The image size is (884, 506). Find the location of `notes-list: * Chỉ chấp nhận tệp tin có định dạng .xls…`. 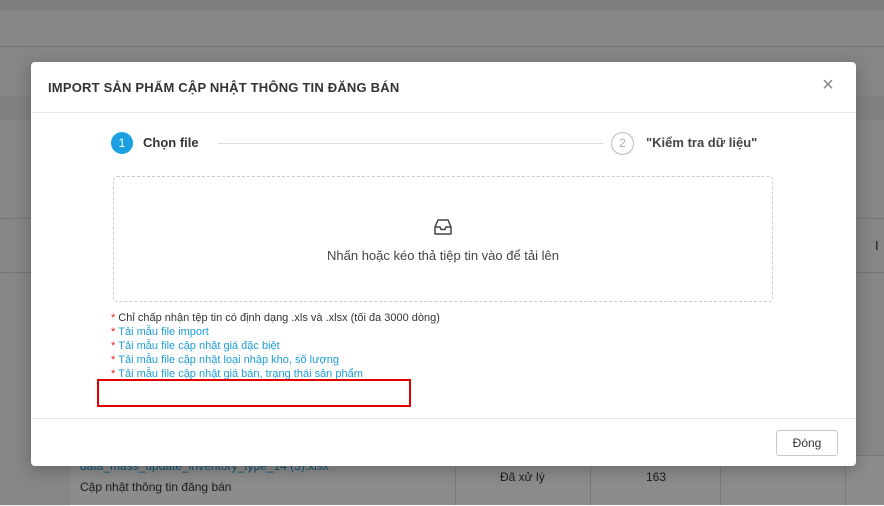

notes-list: * Chỉ chấp nhận tệp tin có định dạng .xls… is located at coordinates (275, 346).